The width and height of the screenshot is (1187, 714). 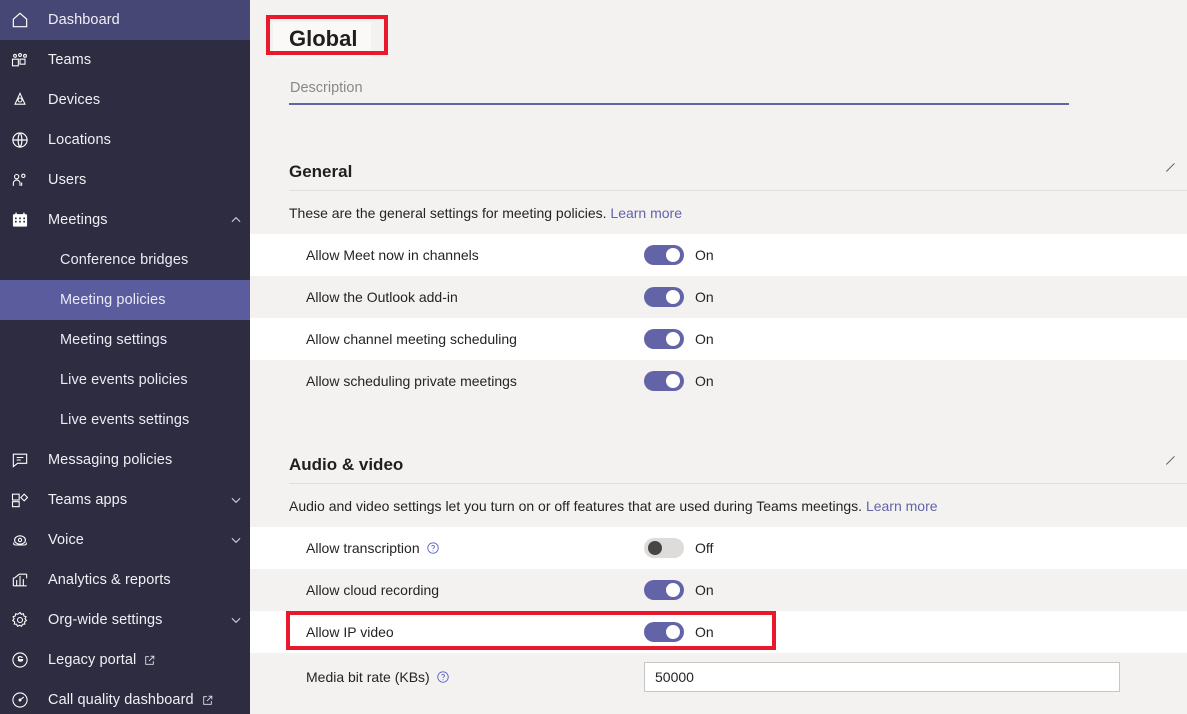 I want to click on sidebar-item-legacy-portal: Legacy portal, so click(x=125, y=660).